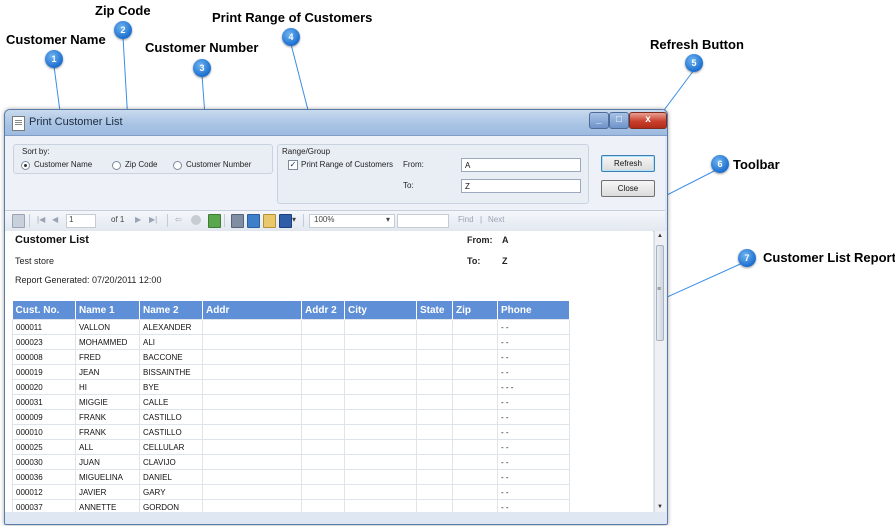 This screenshot has width=895, height=526. Describe the element at coordinates (253, 221) in the screenshot. I see `print-layout-icon` at that location.